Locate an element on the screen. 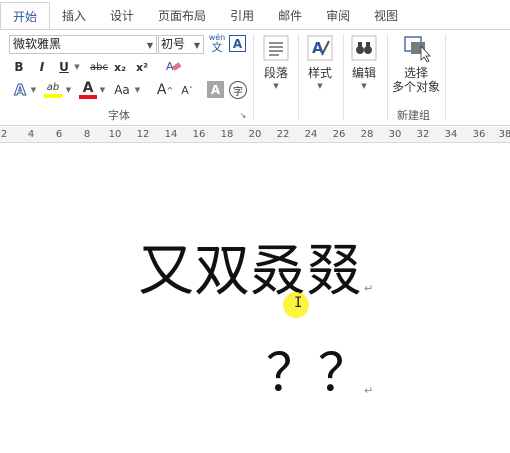 This screenshot has height=453, width=510. clear-formatting-button: A is located at coordinates (174, 67).